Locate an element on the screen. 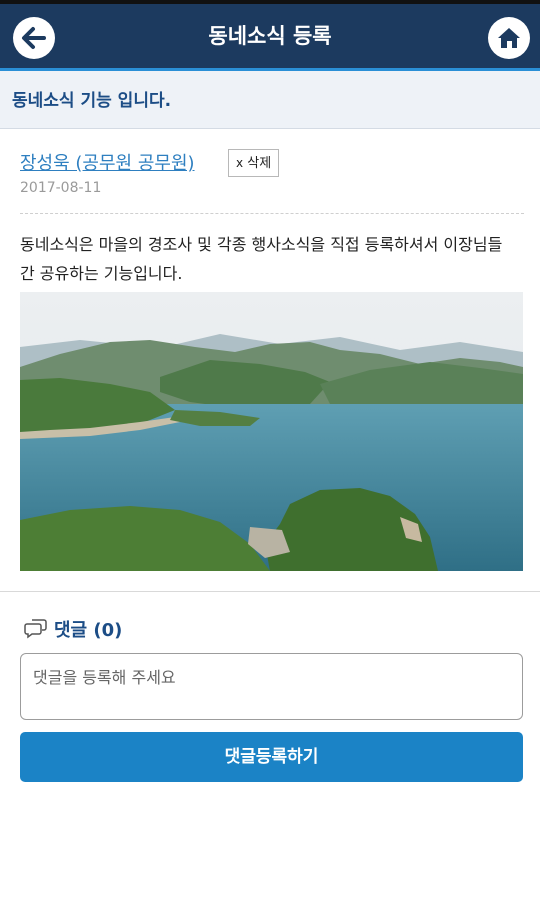 The width and height of the screenshot is (540, 900). post-date: 2017-08-11 is located at coordinates (61, 188).